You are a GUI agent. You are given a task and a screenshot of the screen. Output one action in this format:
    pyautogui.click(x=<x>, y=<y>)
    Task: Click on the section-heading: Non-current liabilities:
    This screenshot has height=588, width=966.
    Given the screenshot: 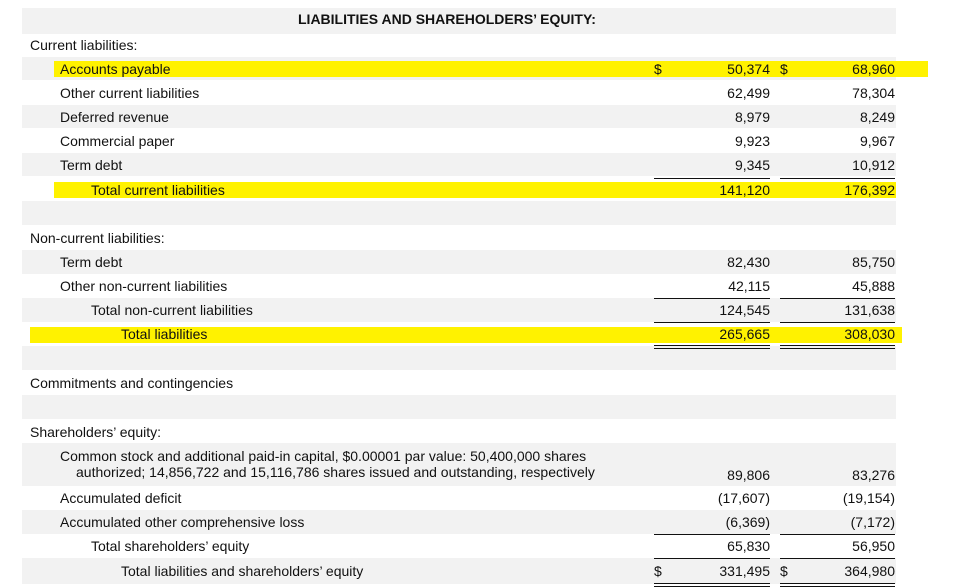 What is the action you would take?
    pyautogui.click(x=97, y=238)
    